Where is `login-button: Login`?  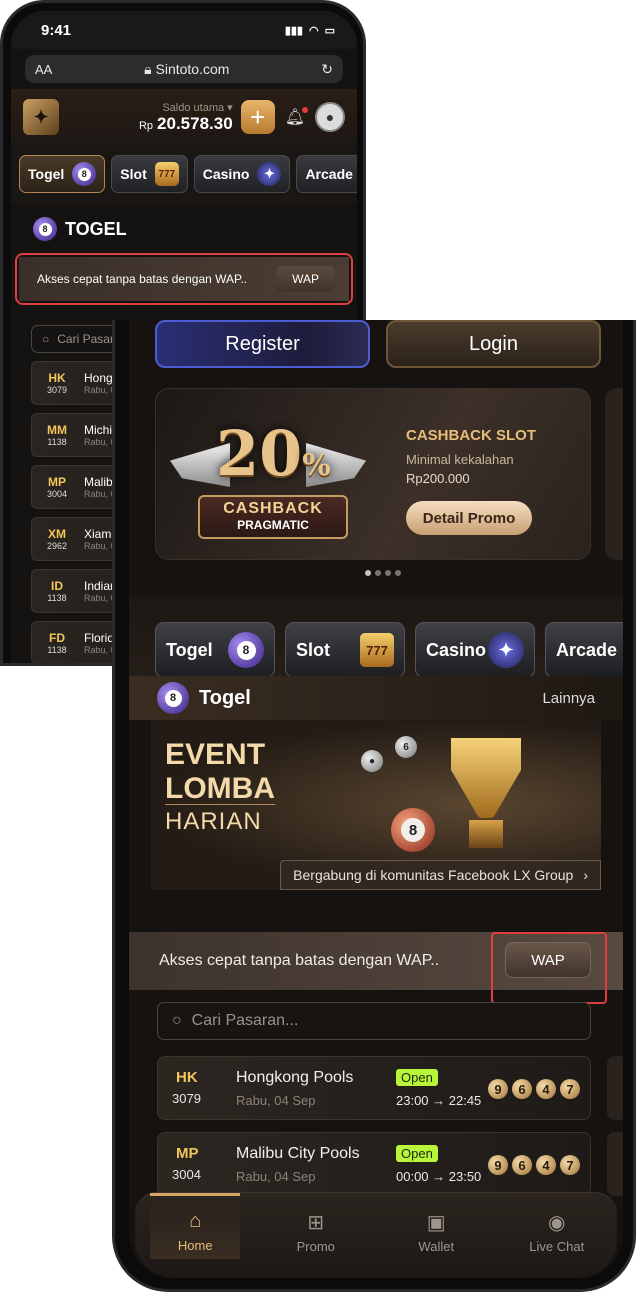
login-button: Login is located at coordinates (493, 344).